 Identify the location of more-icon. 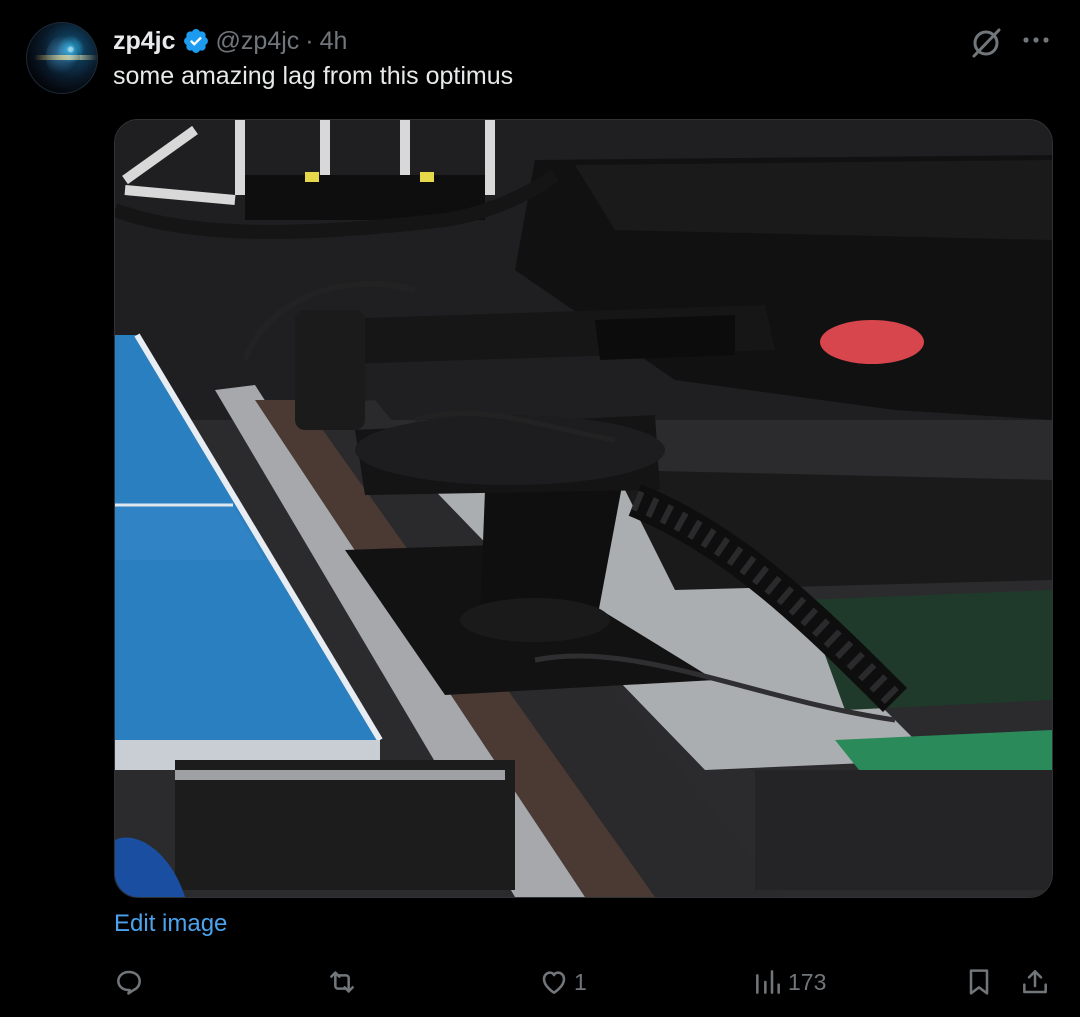
(1036, 40).